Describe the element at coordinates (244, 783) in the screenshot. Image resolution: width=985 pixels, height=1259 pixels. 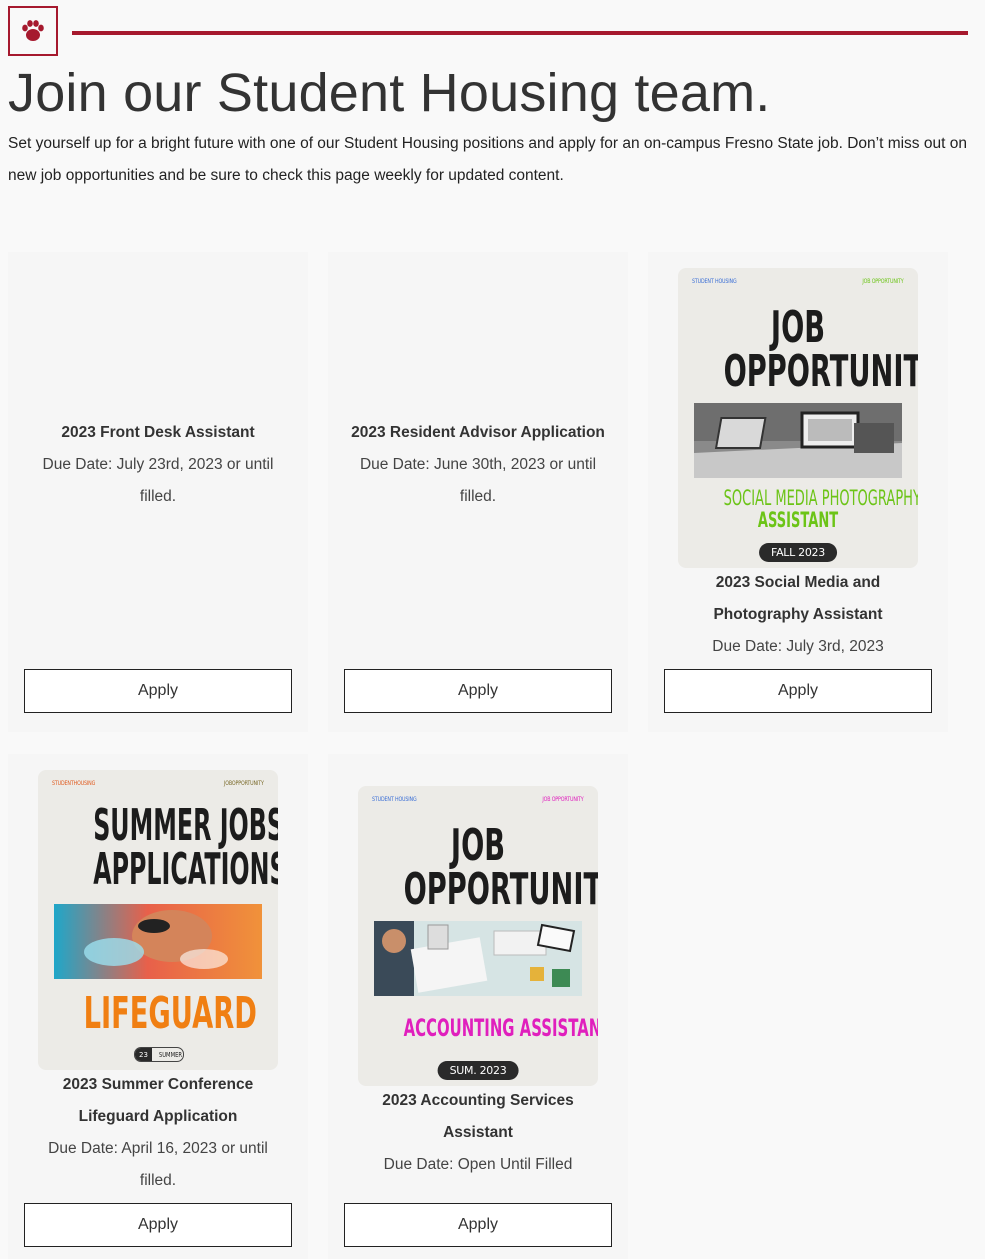
I see `poster-label-right: JOBOPPORTUNITY` at that location.